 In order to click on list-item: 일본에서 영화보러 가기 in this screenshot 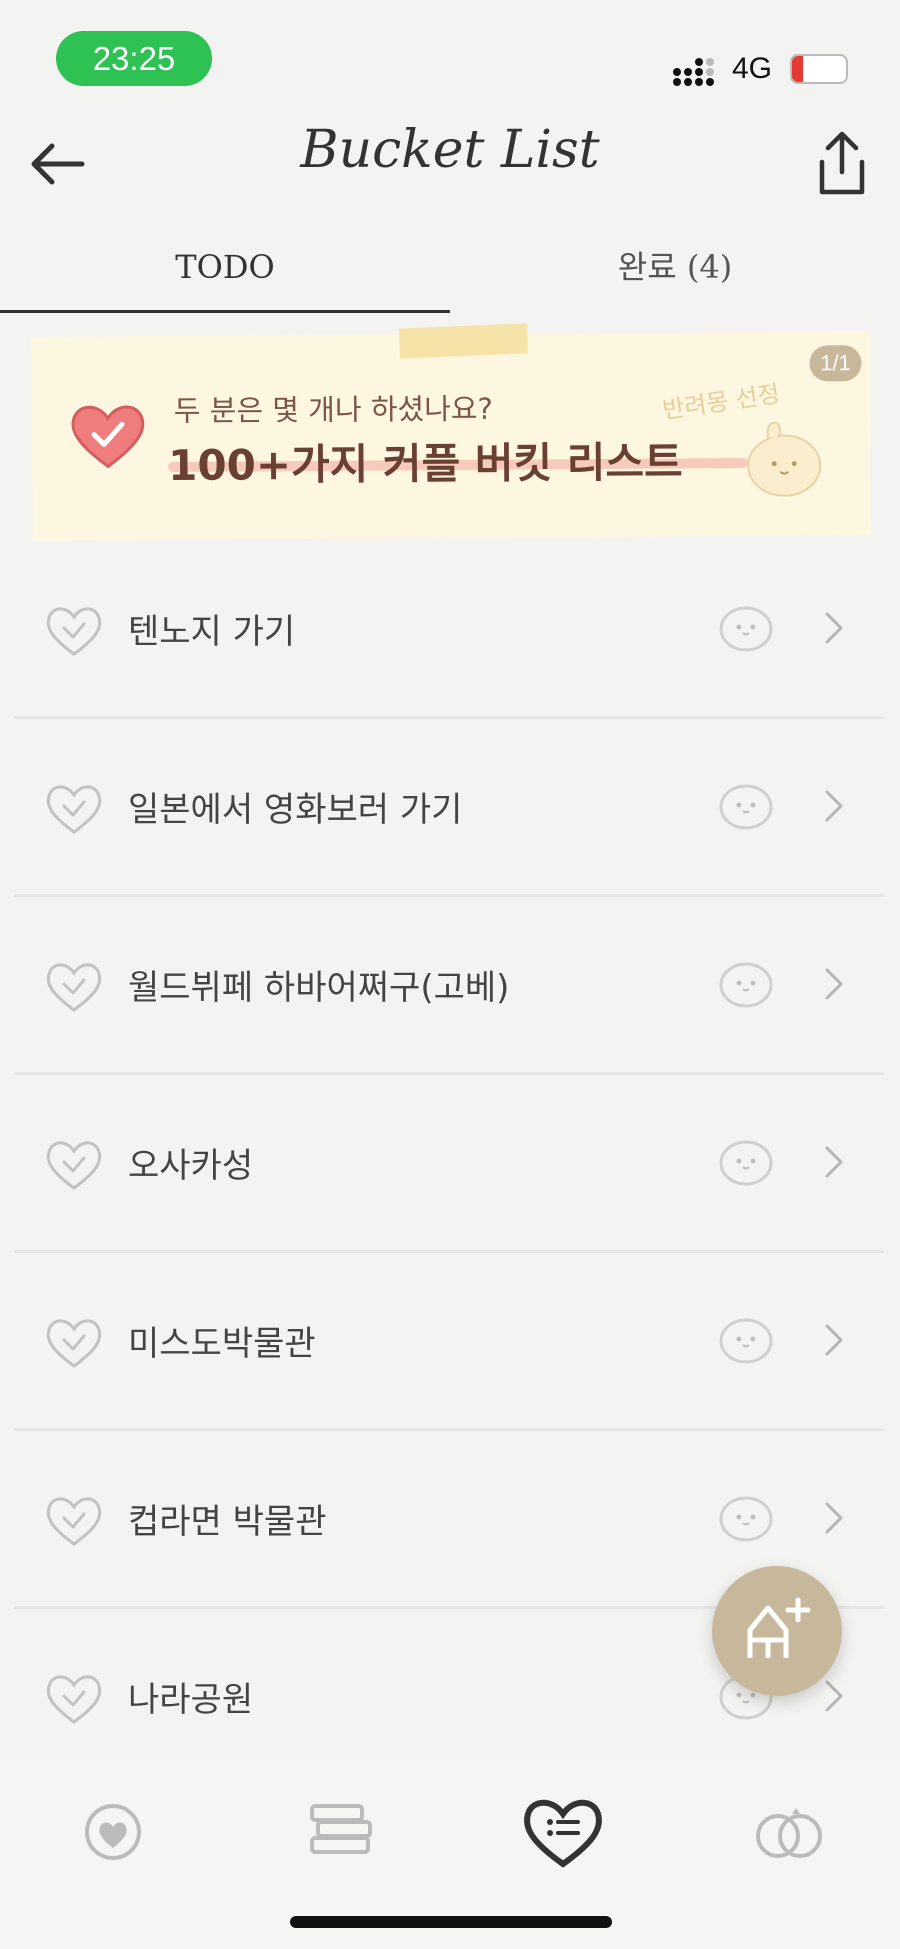, I will do `click(450, 827)`.